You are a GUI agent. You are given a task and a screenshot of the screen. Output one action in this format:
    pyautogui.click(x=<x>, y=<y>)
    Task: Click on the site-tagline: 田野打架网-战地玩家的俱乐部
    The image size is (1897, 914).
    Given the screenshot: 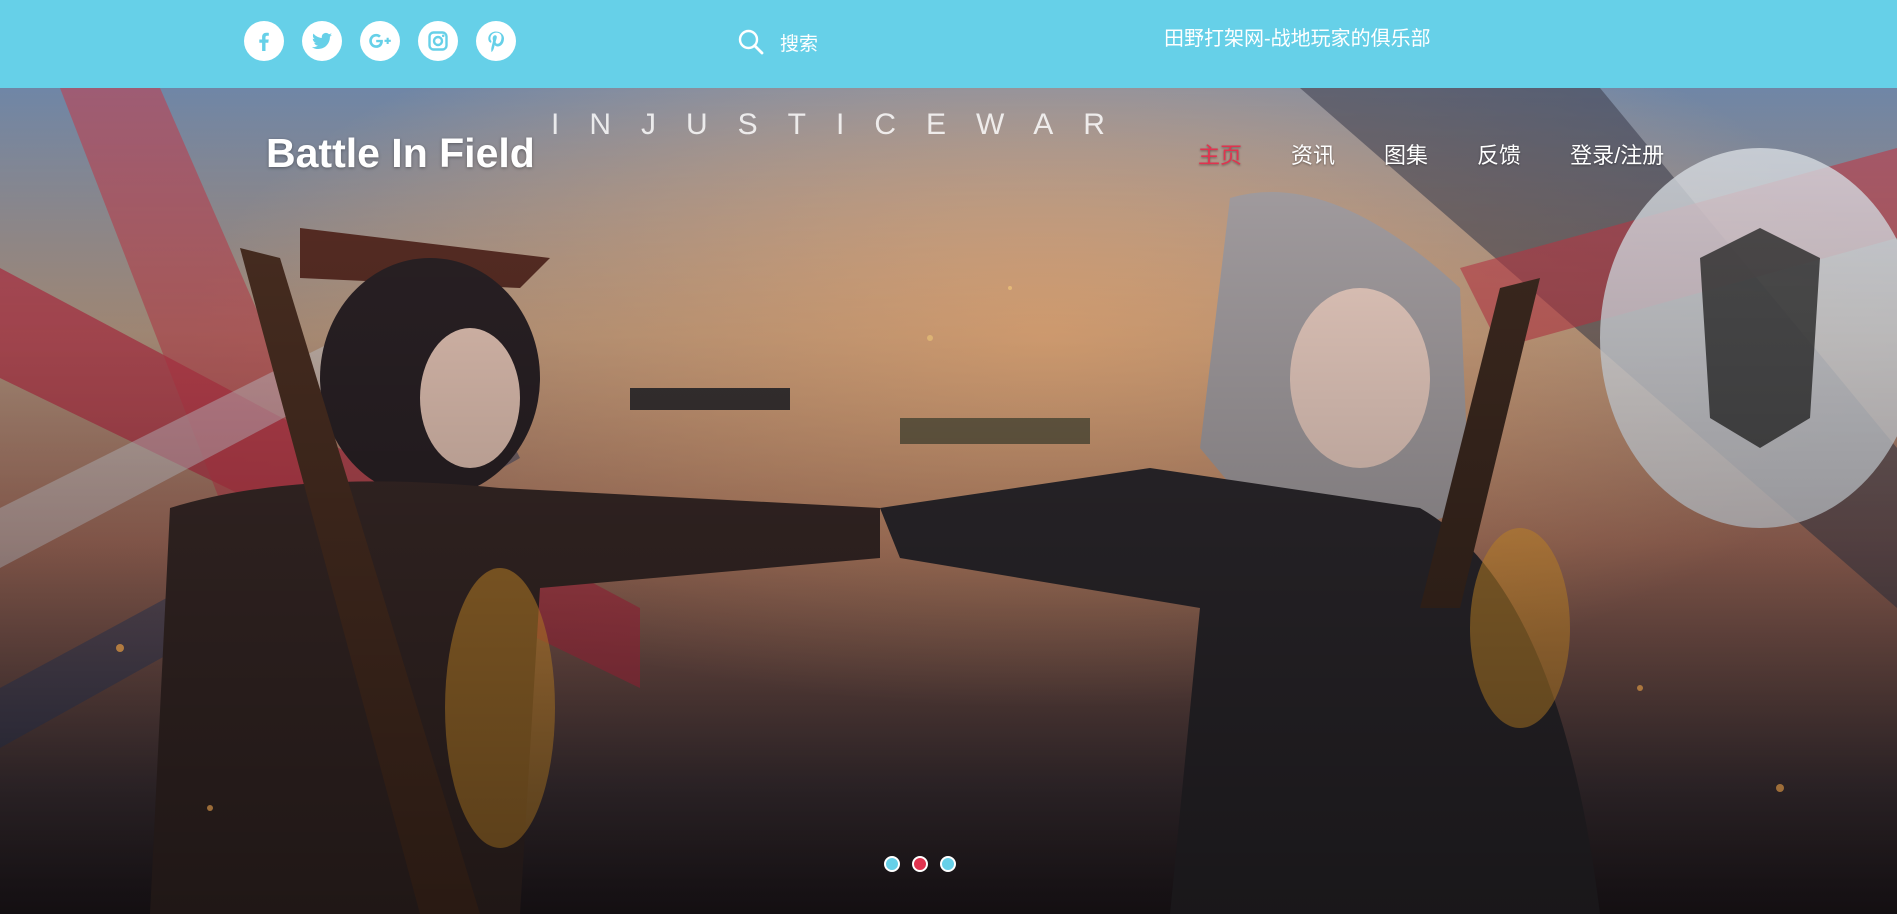 What is the action you would take?
    pyautogui.click(x=1297, y=39)
    